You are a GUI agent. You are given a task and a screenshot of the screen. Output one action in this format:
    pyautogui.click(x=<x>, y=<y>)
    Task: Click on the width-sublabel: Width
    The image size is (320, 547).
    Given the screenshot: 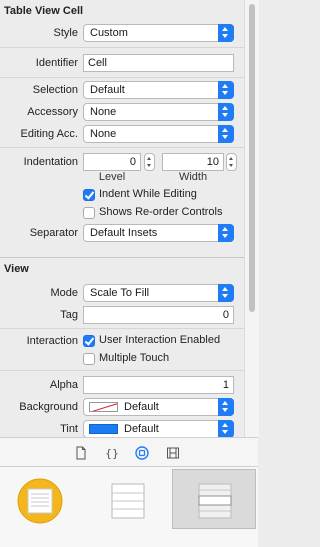 What is the action you would take?
    pyautogui.click(x=193, y=177)
    